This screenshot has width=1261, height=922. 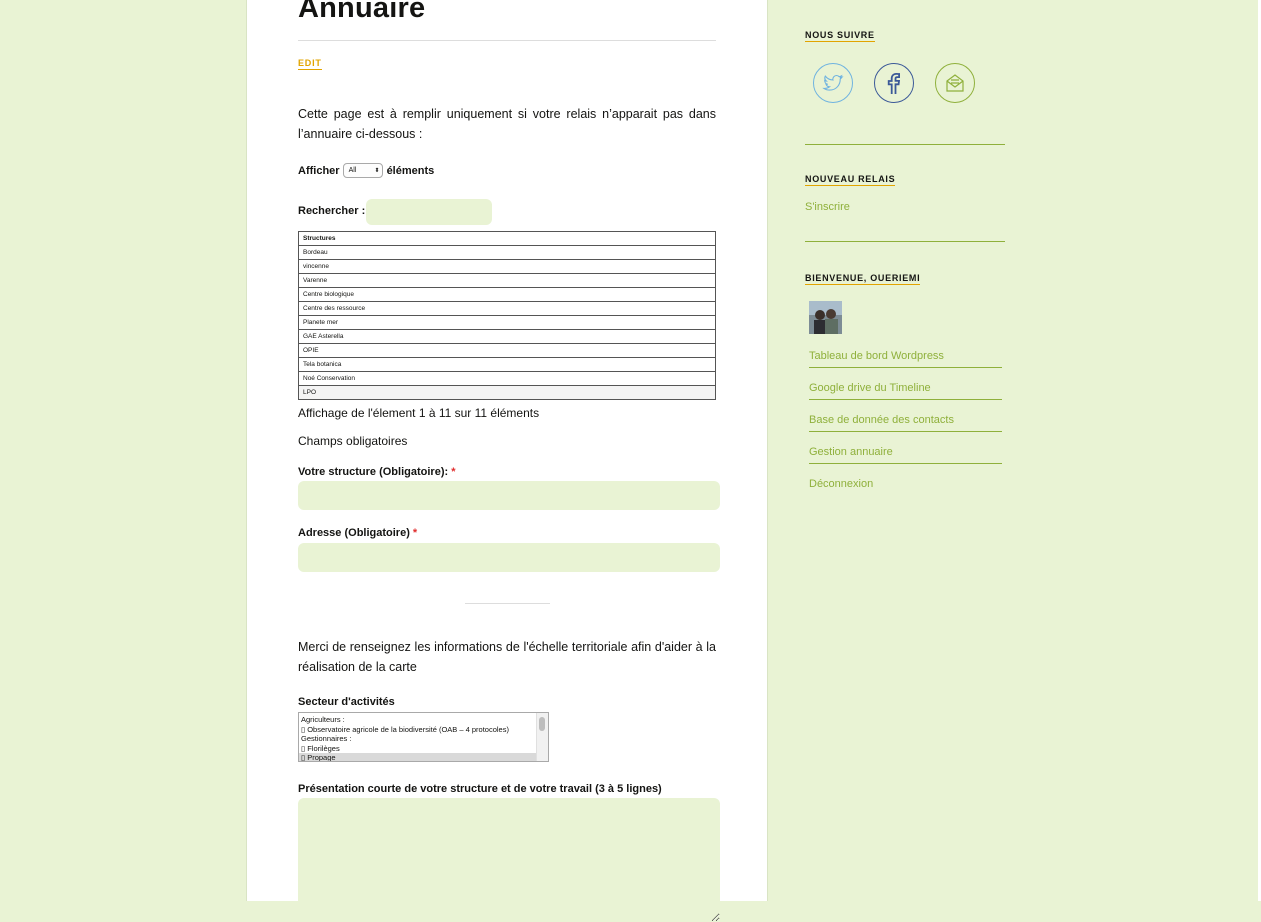 What do you see at coordinates (881, 420) in the screenshot?
I see `menu-item-label: Base de donnée des contacts` at bounding box center [881, 420].